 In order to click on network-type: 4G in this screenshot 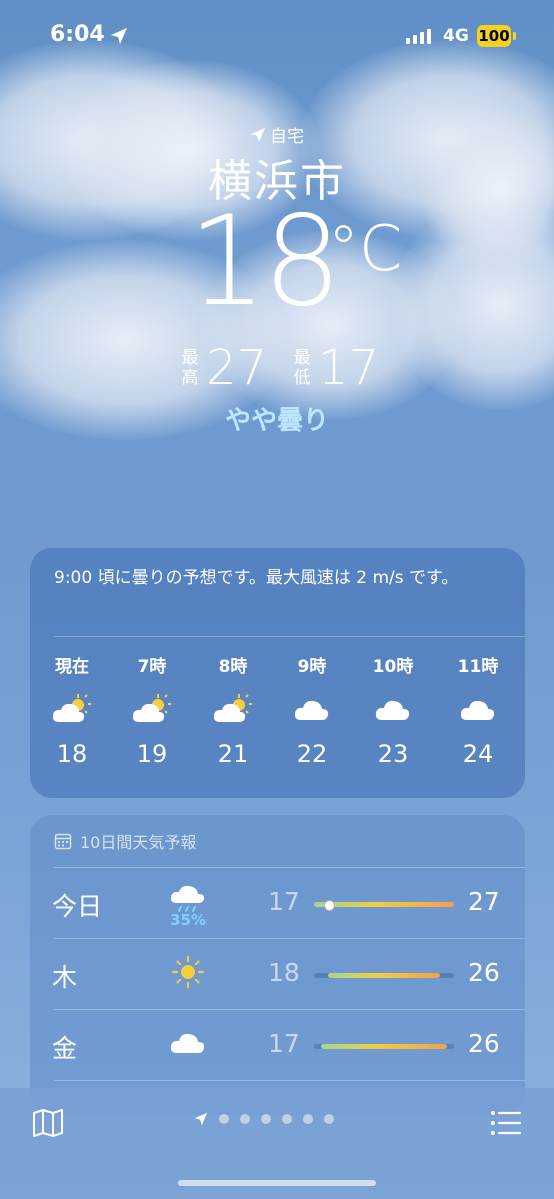, I will do `click(456, 36)`.